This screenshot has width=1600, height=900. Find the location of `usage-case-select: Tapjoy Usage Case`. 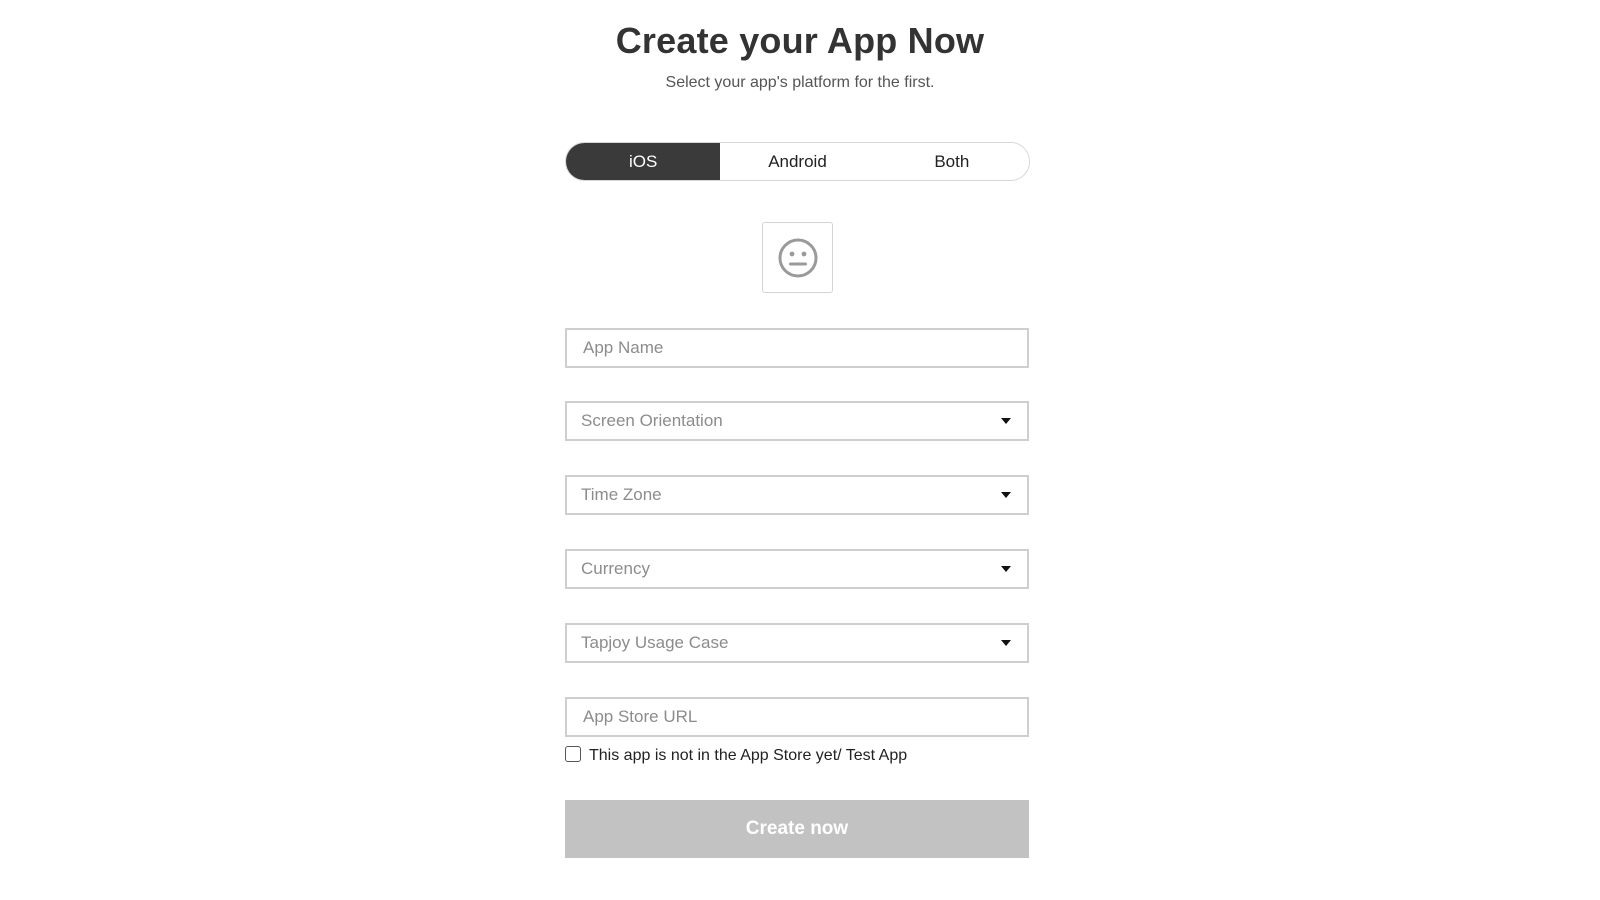

usage-case-select: Tapjoy Usage Case is located at coordinates (797, 643).